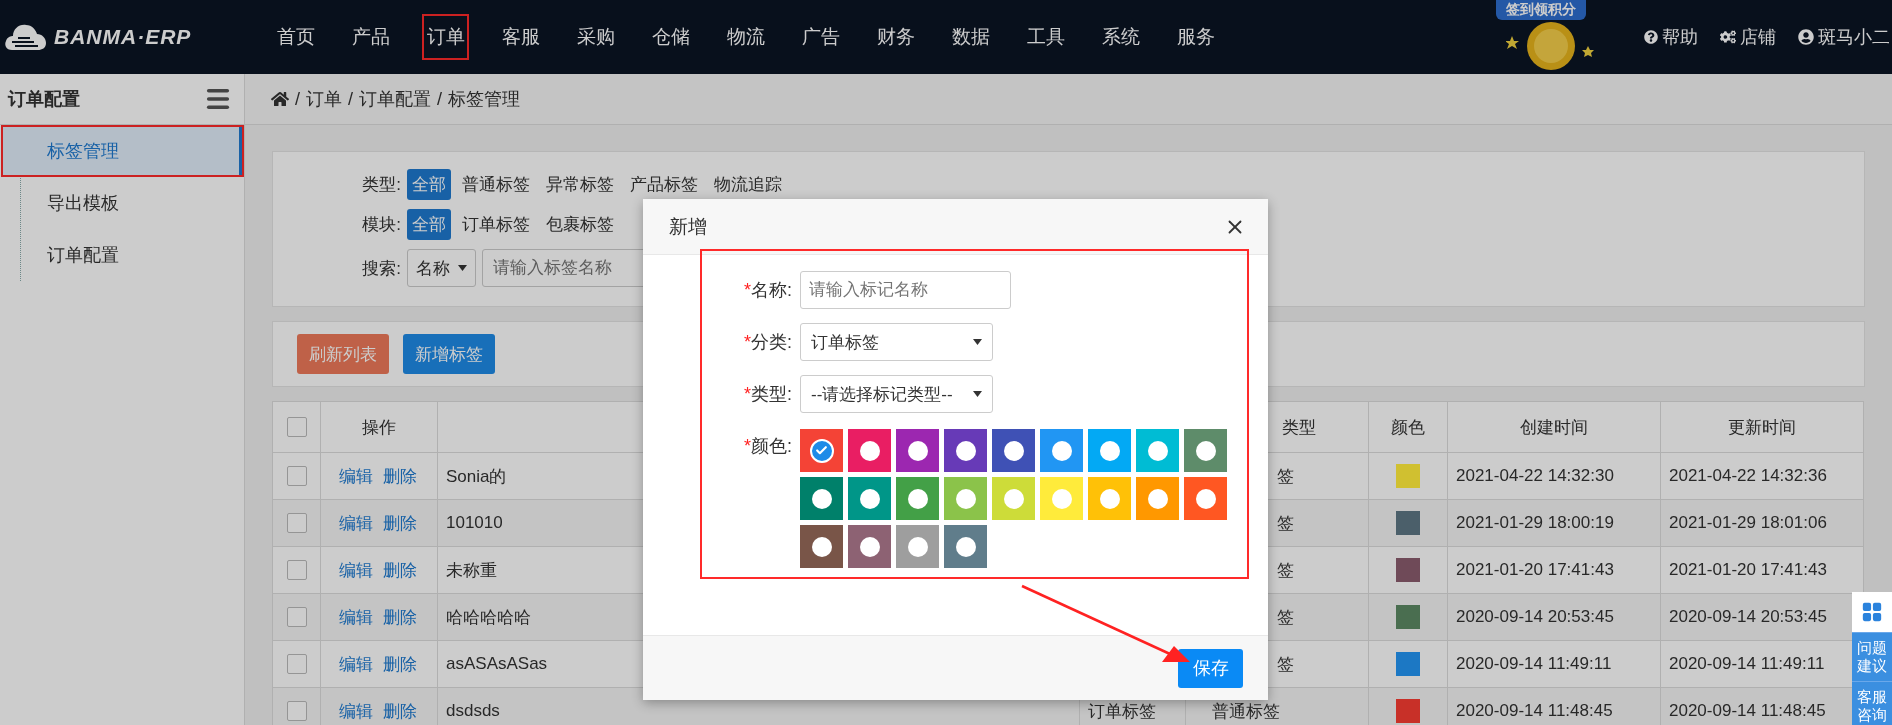 This screenshot has height=725, width=1892. I want to click on sidebar-item: 订单配置, so click(122, 255).